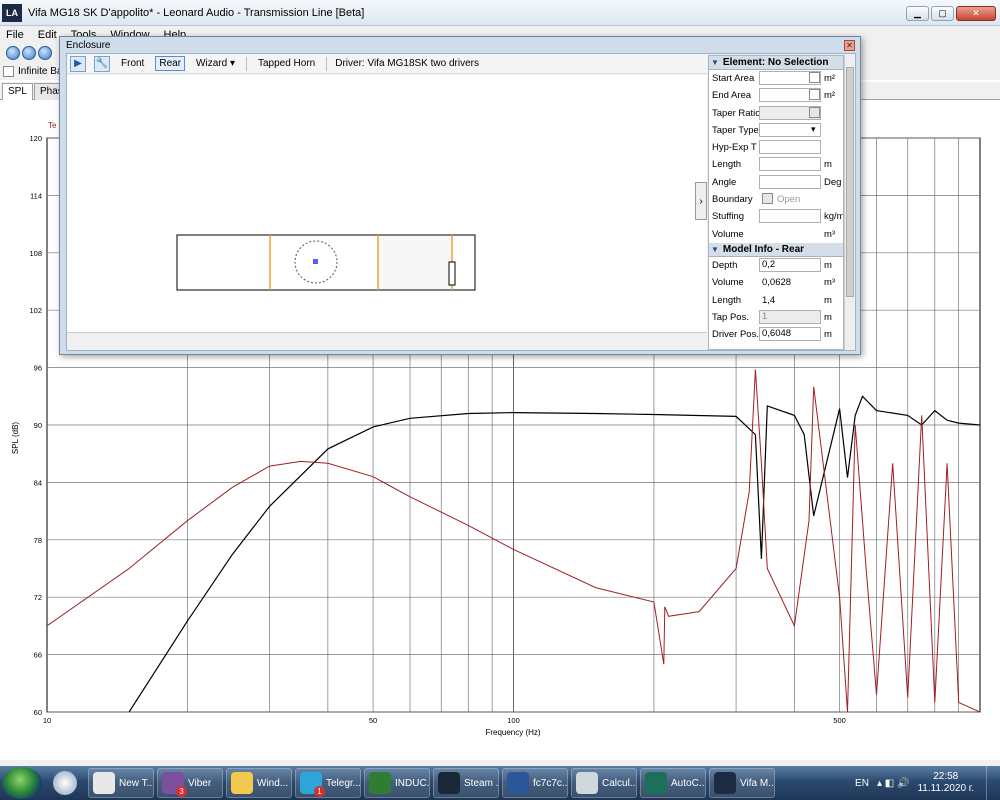 This screenshot has height=800, width=1000. What do you see at coordinates (315, 261) in the screenshot?
I see `driver-marker` at bounding box center [315, 261].